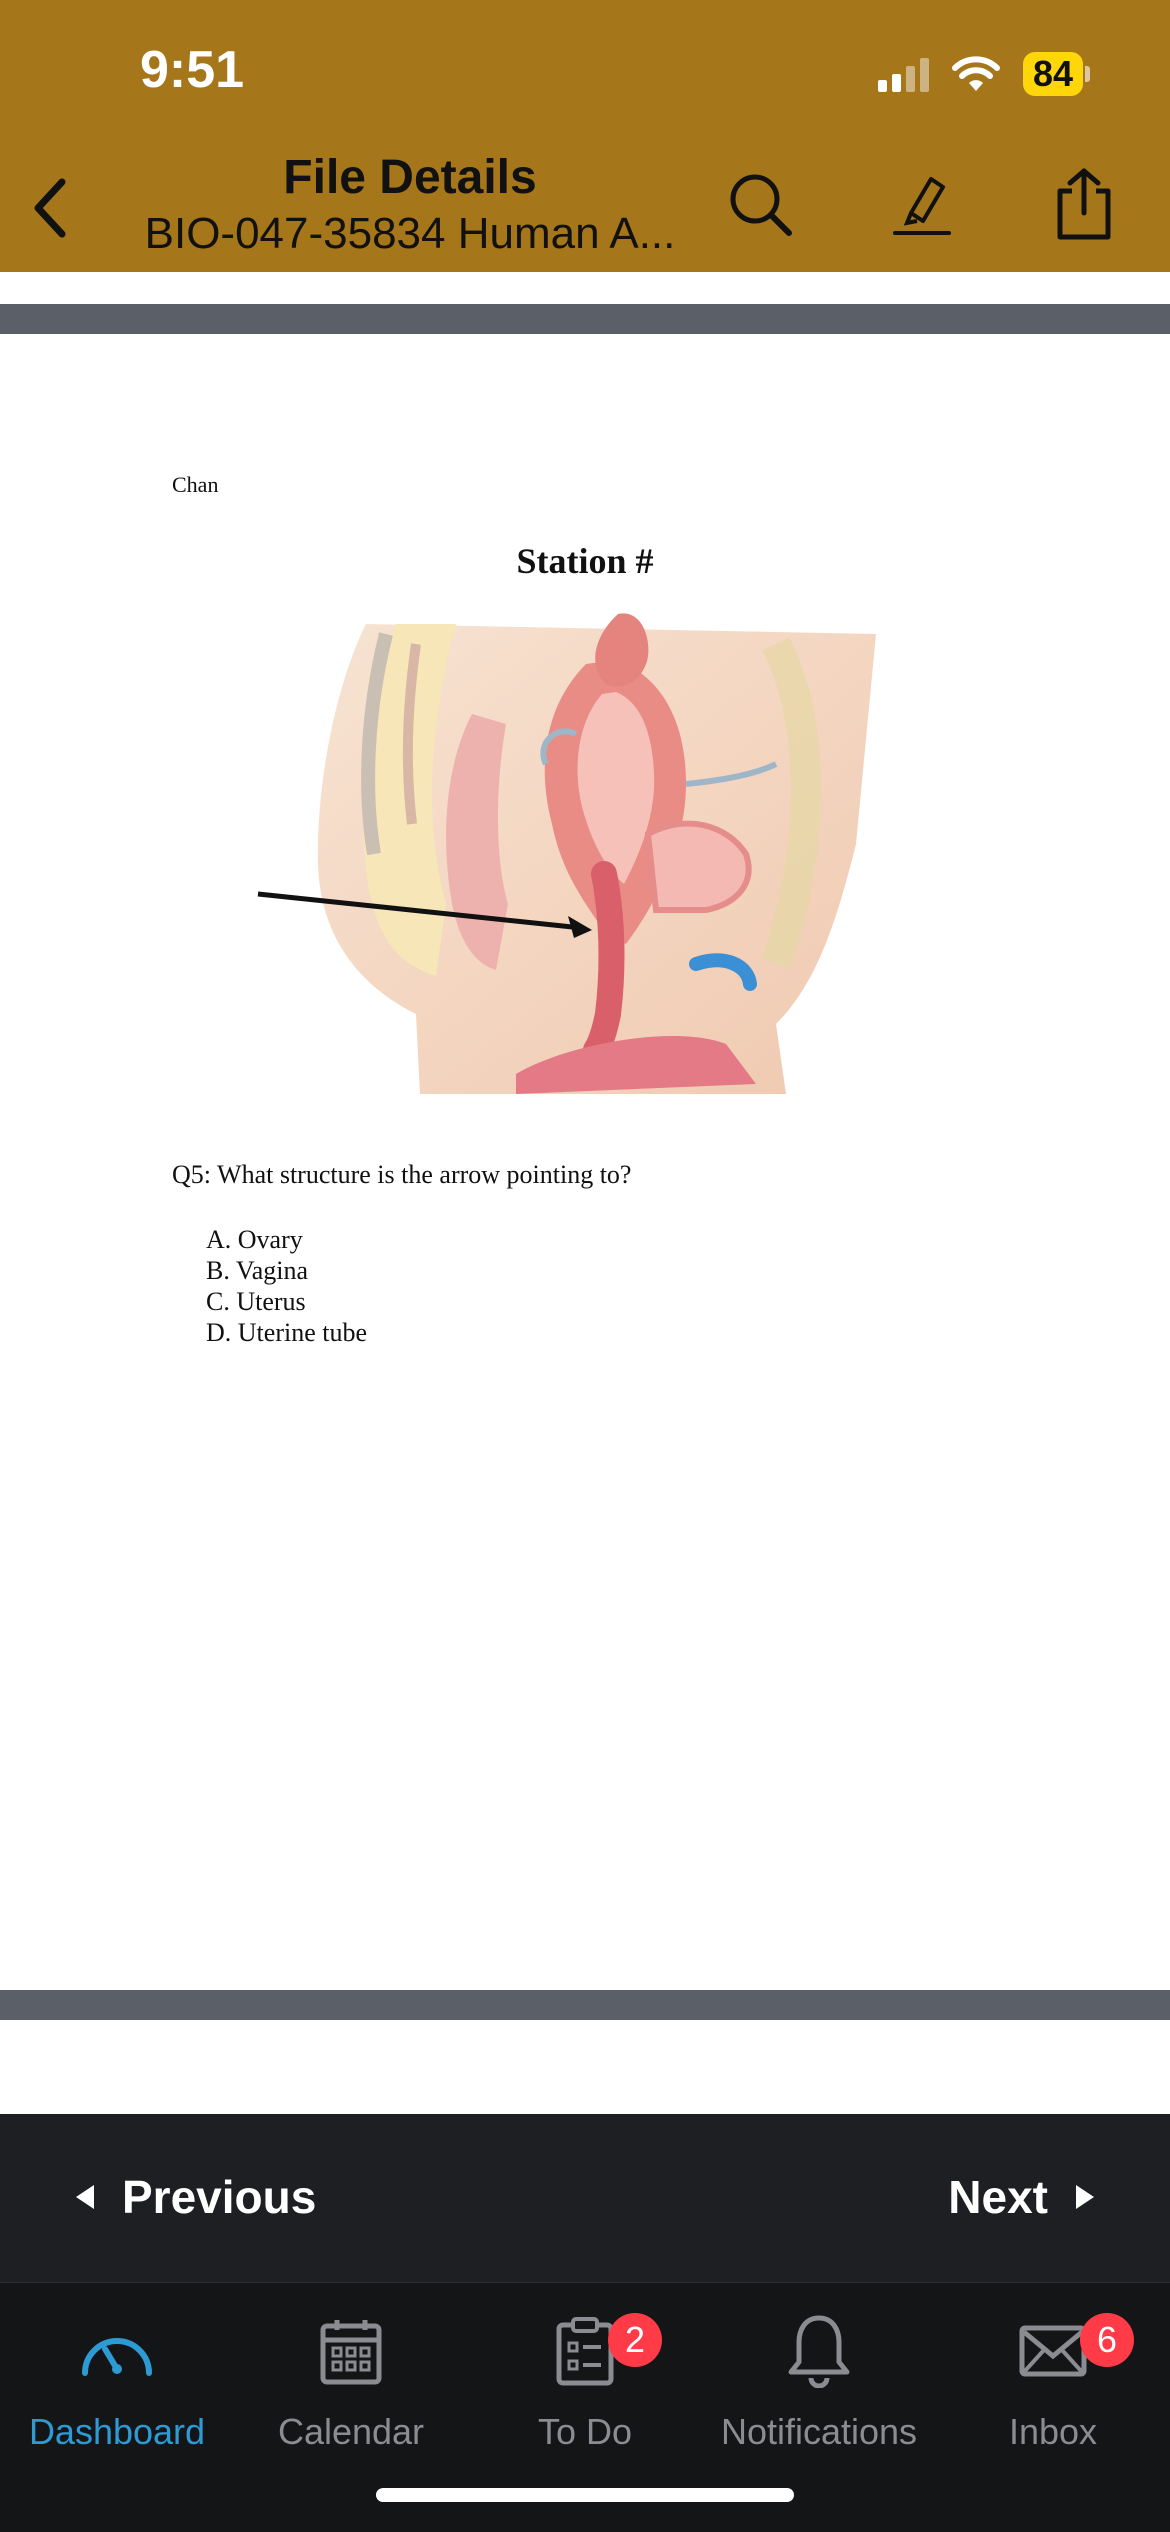  I want to click on document-top-divider, so click(585, 319).